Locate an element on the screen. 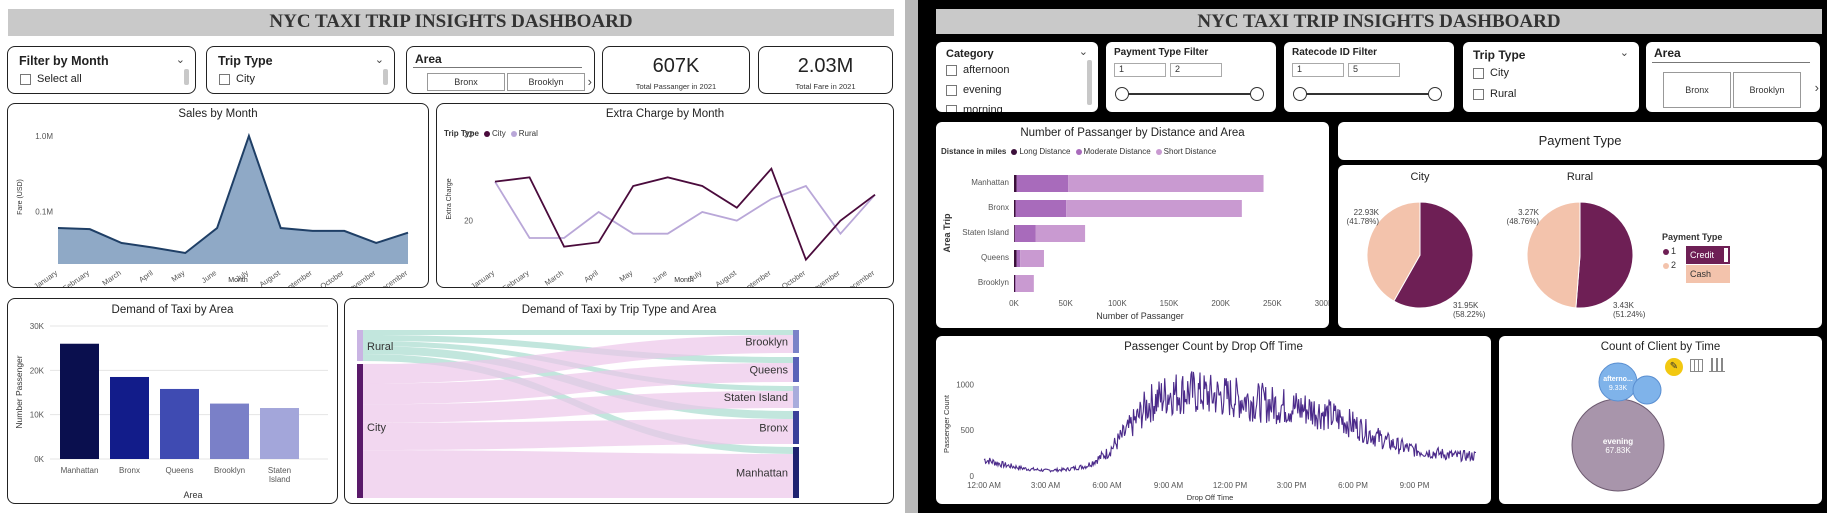 The image size is (1827, 513). x-tick-label: Bronx is located at coordinates (129, 470).